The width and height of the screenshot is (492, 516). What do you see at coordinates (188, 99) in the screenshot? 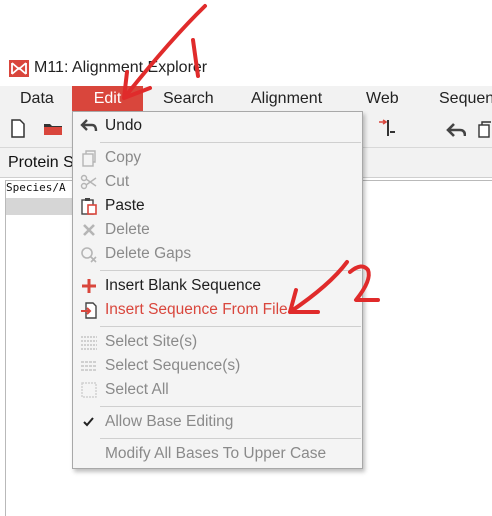
I see `menu-search: Search` at bounding box center [188, 99].